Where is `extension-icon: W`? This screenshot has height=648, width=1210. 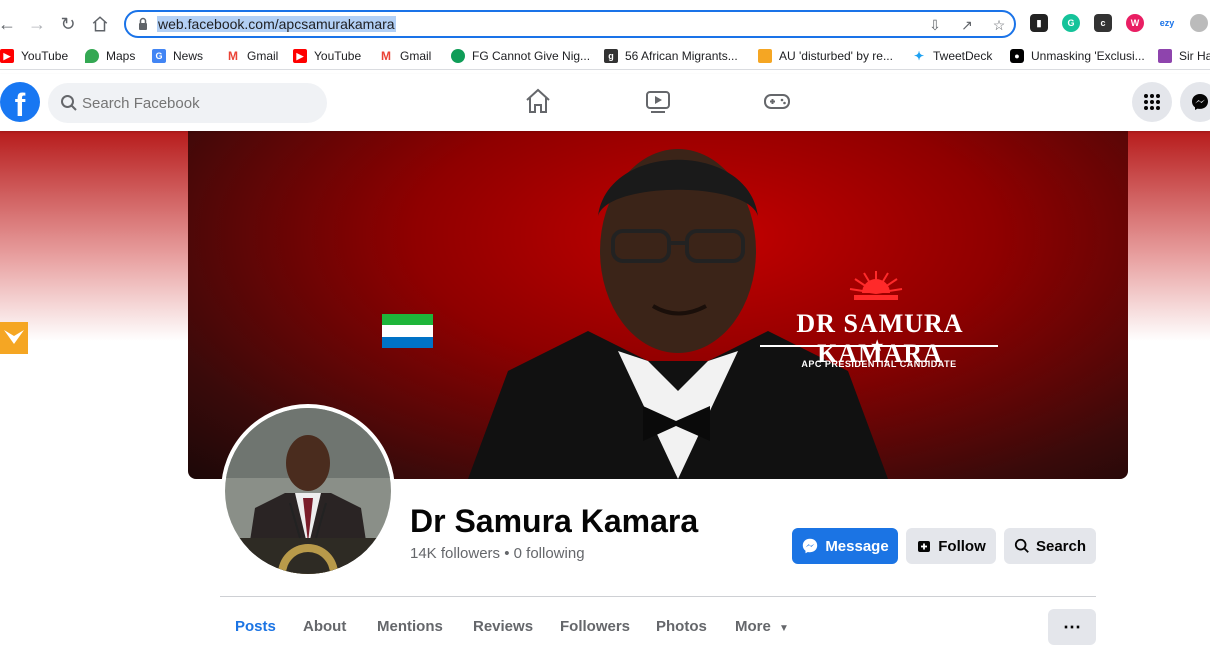 extension-icon: W is located at coordinates (1135, 23).